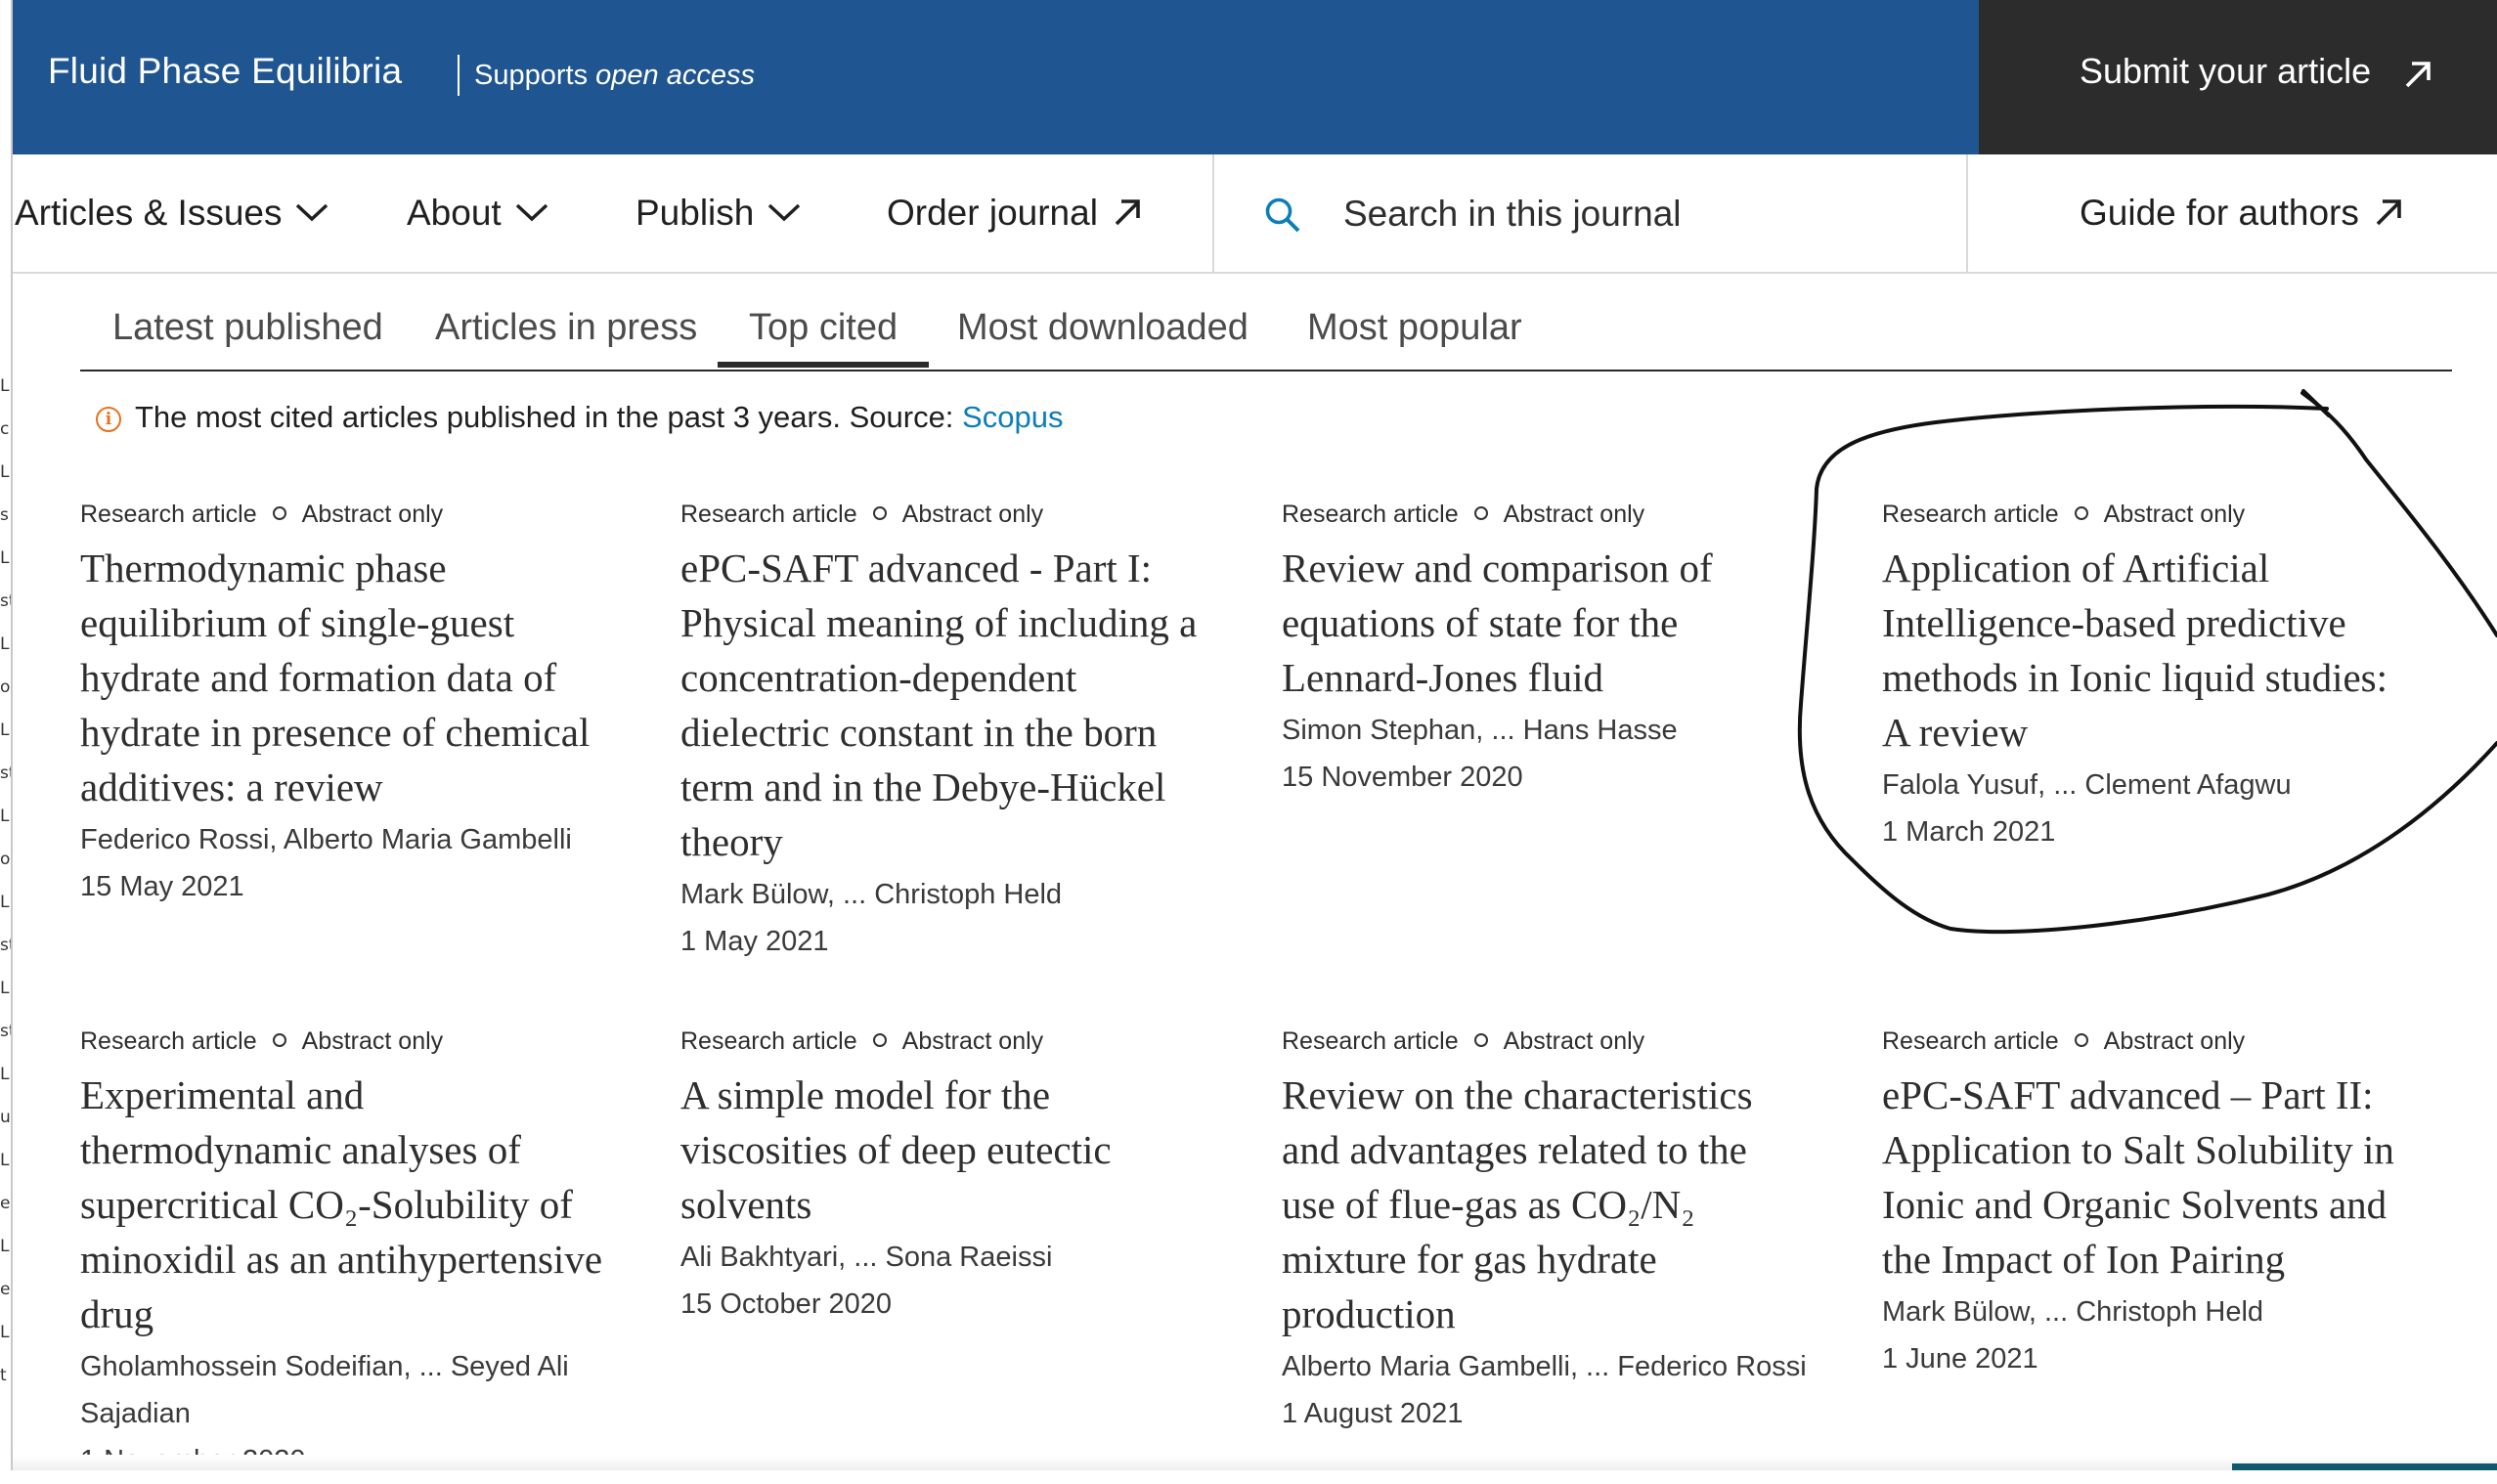 The width and height of the screenshot is (2497, 1484). I want to click on guide-for-authors-link: Guide for authors, so click(2242, 213).